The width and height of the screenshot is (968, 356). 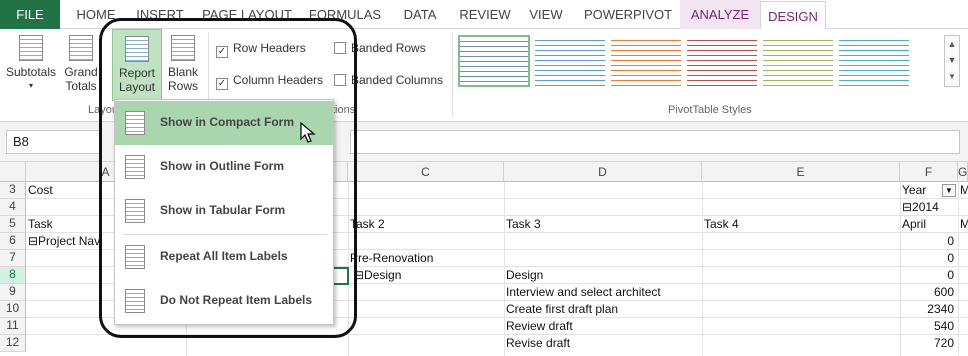 I want to click on row-header: 3, so click(x=13, y=190).